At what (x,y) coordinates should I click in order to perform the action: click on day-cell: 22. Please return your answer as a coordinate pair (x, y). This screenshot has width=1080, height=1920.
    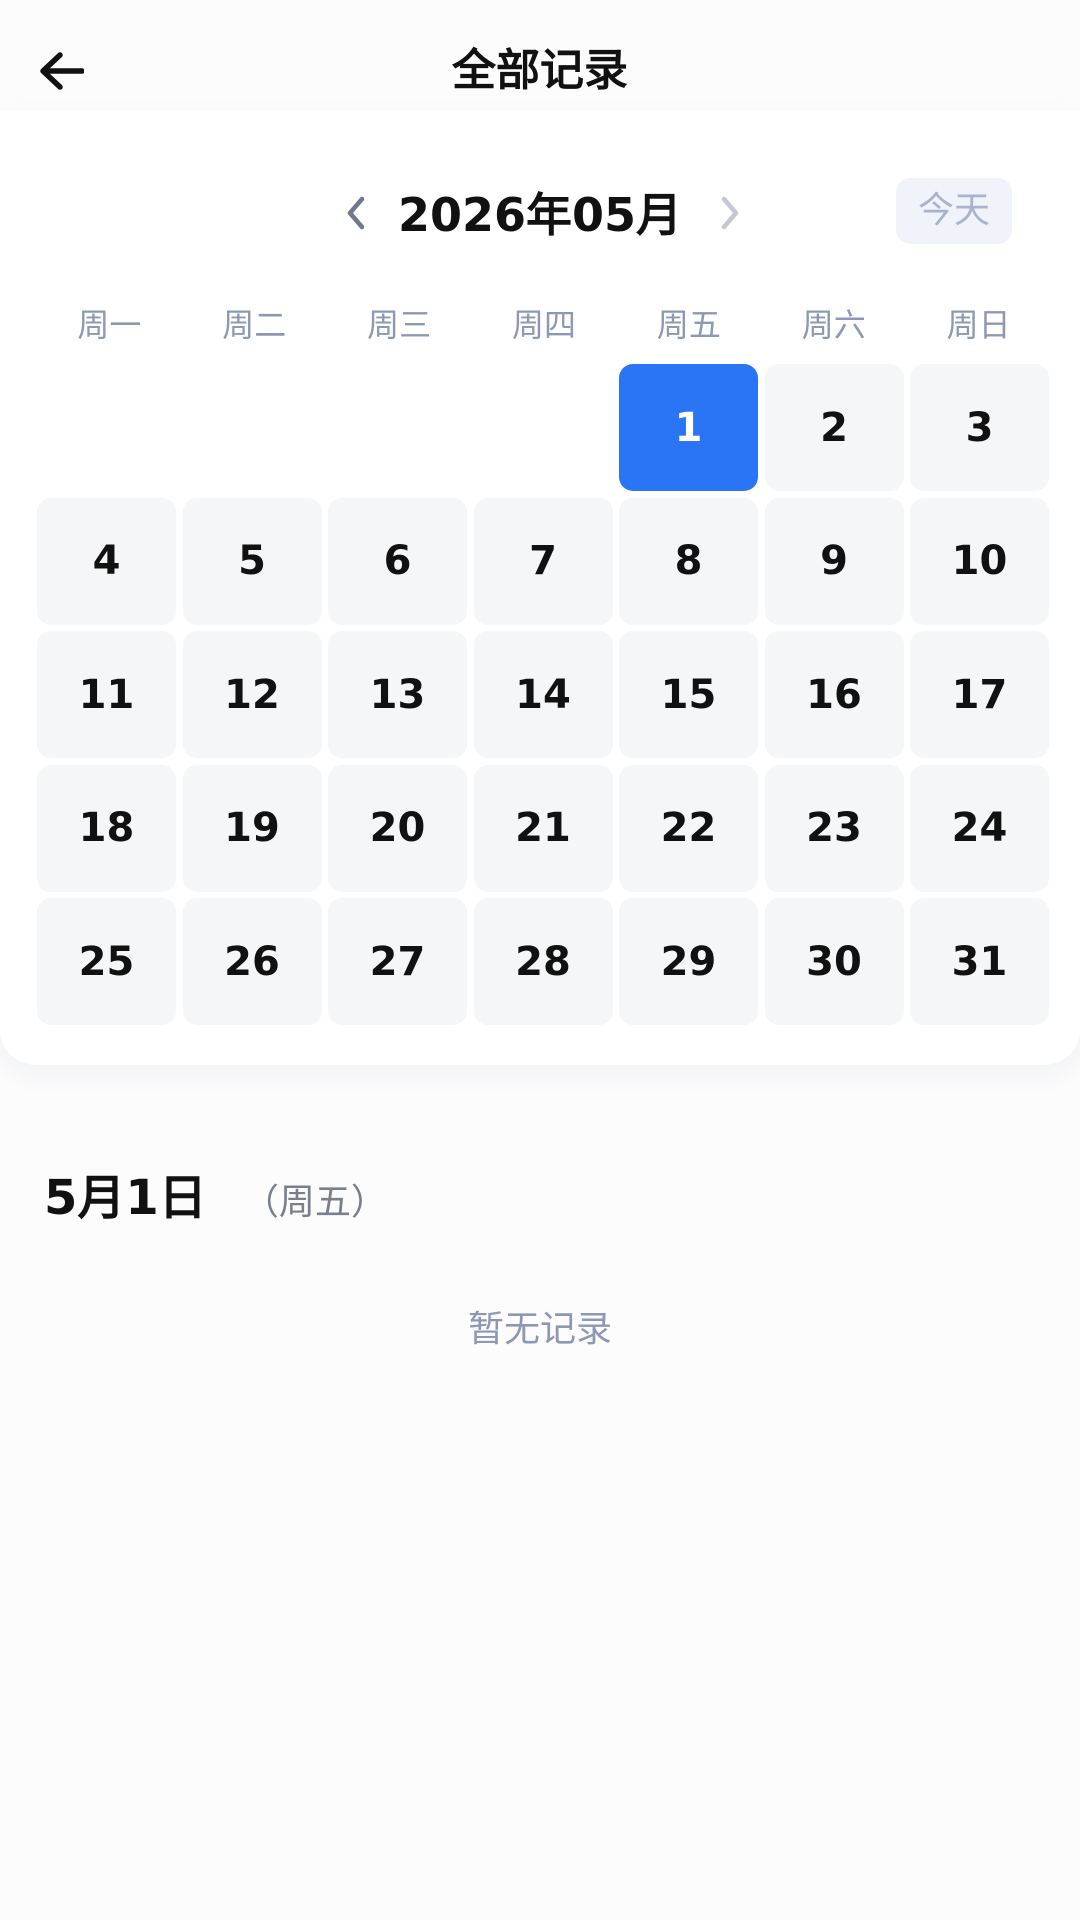
    Looking at the image, I should click on (688, 828).